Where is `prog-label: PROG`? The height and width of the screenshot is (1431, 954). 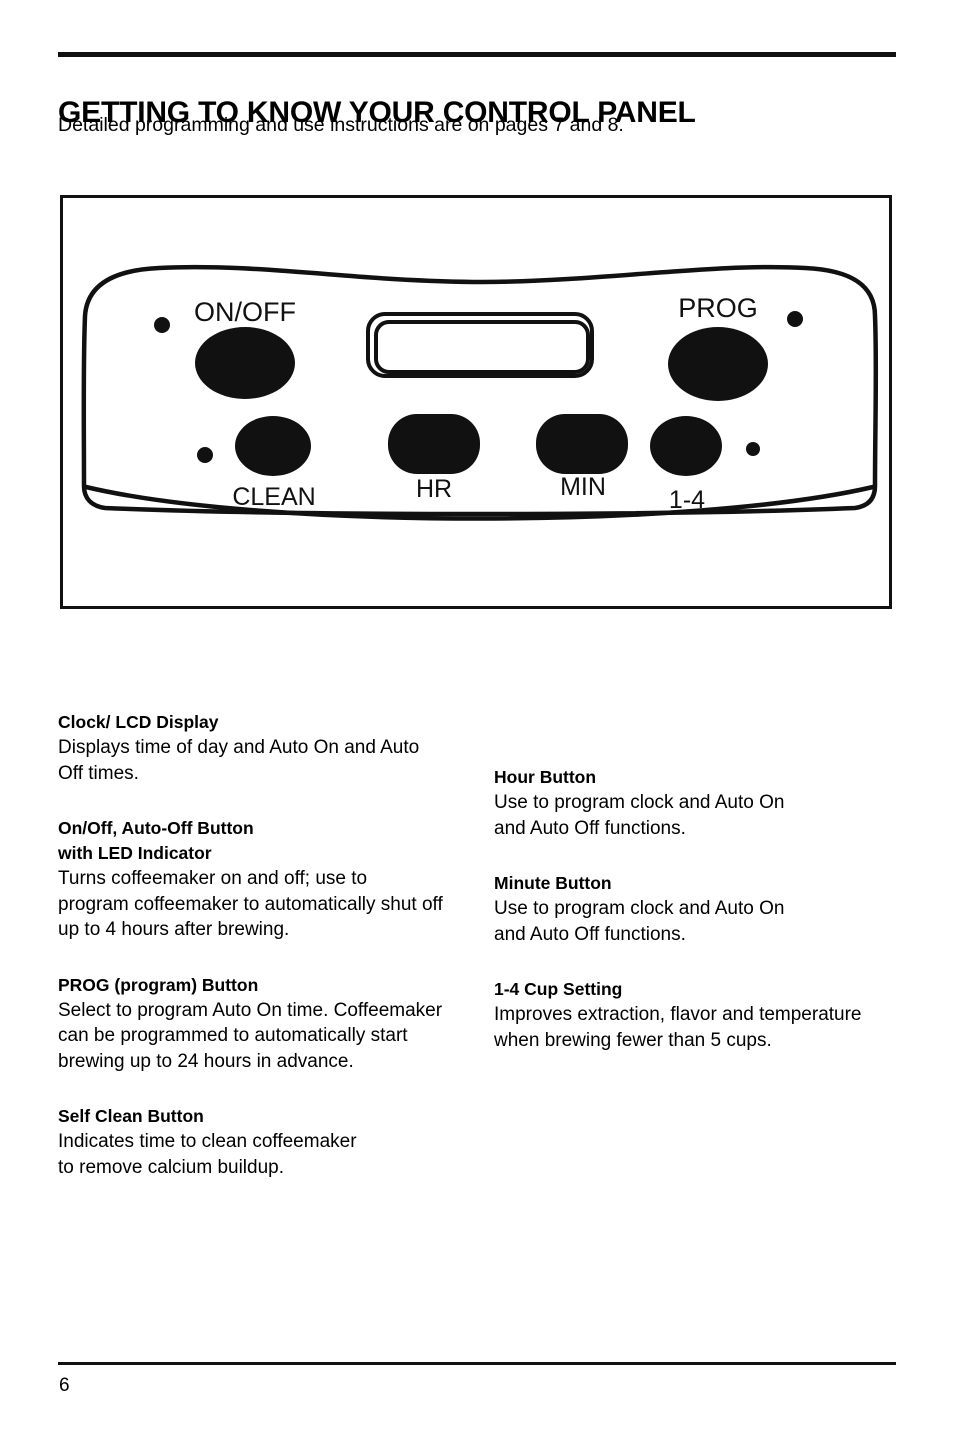 prog-label: PROG is located at coordinates (718, 308).